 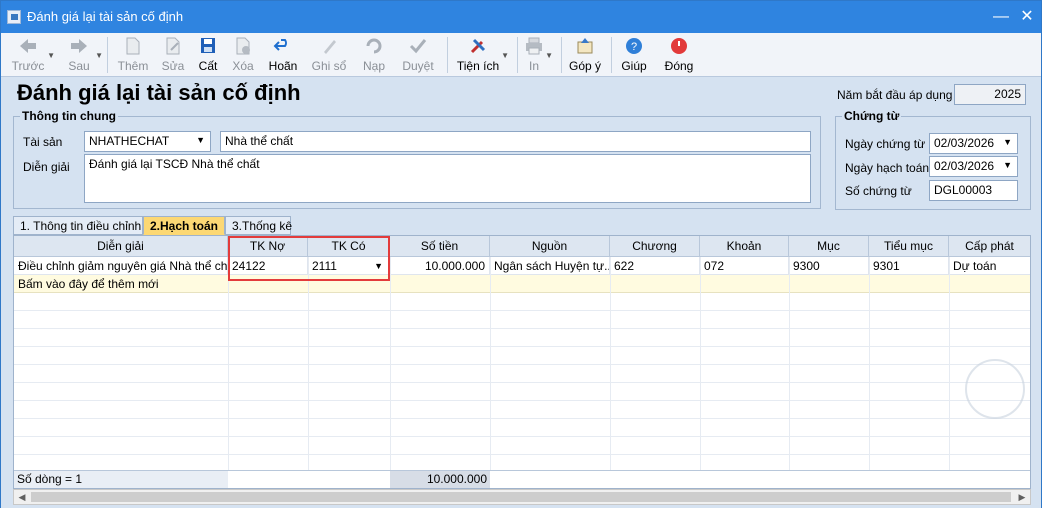 I want to click on tab-statistics: 3.Thống kê, so click(x=258, y=225).